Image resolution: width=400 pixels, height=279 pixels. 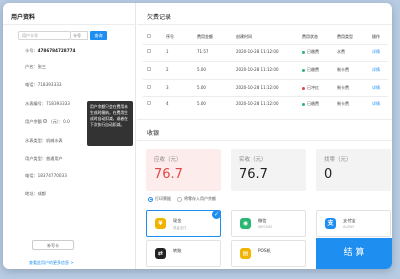 What do you see at coordinates (353, 223) in the screenshot?
I see `pay-method-alipay: 支 支付宝 ALIPAY` at bounding box center [353, 223].